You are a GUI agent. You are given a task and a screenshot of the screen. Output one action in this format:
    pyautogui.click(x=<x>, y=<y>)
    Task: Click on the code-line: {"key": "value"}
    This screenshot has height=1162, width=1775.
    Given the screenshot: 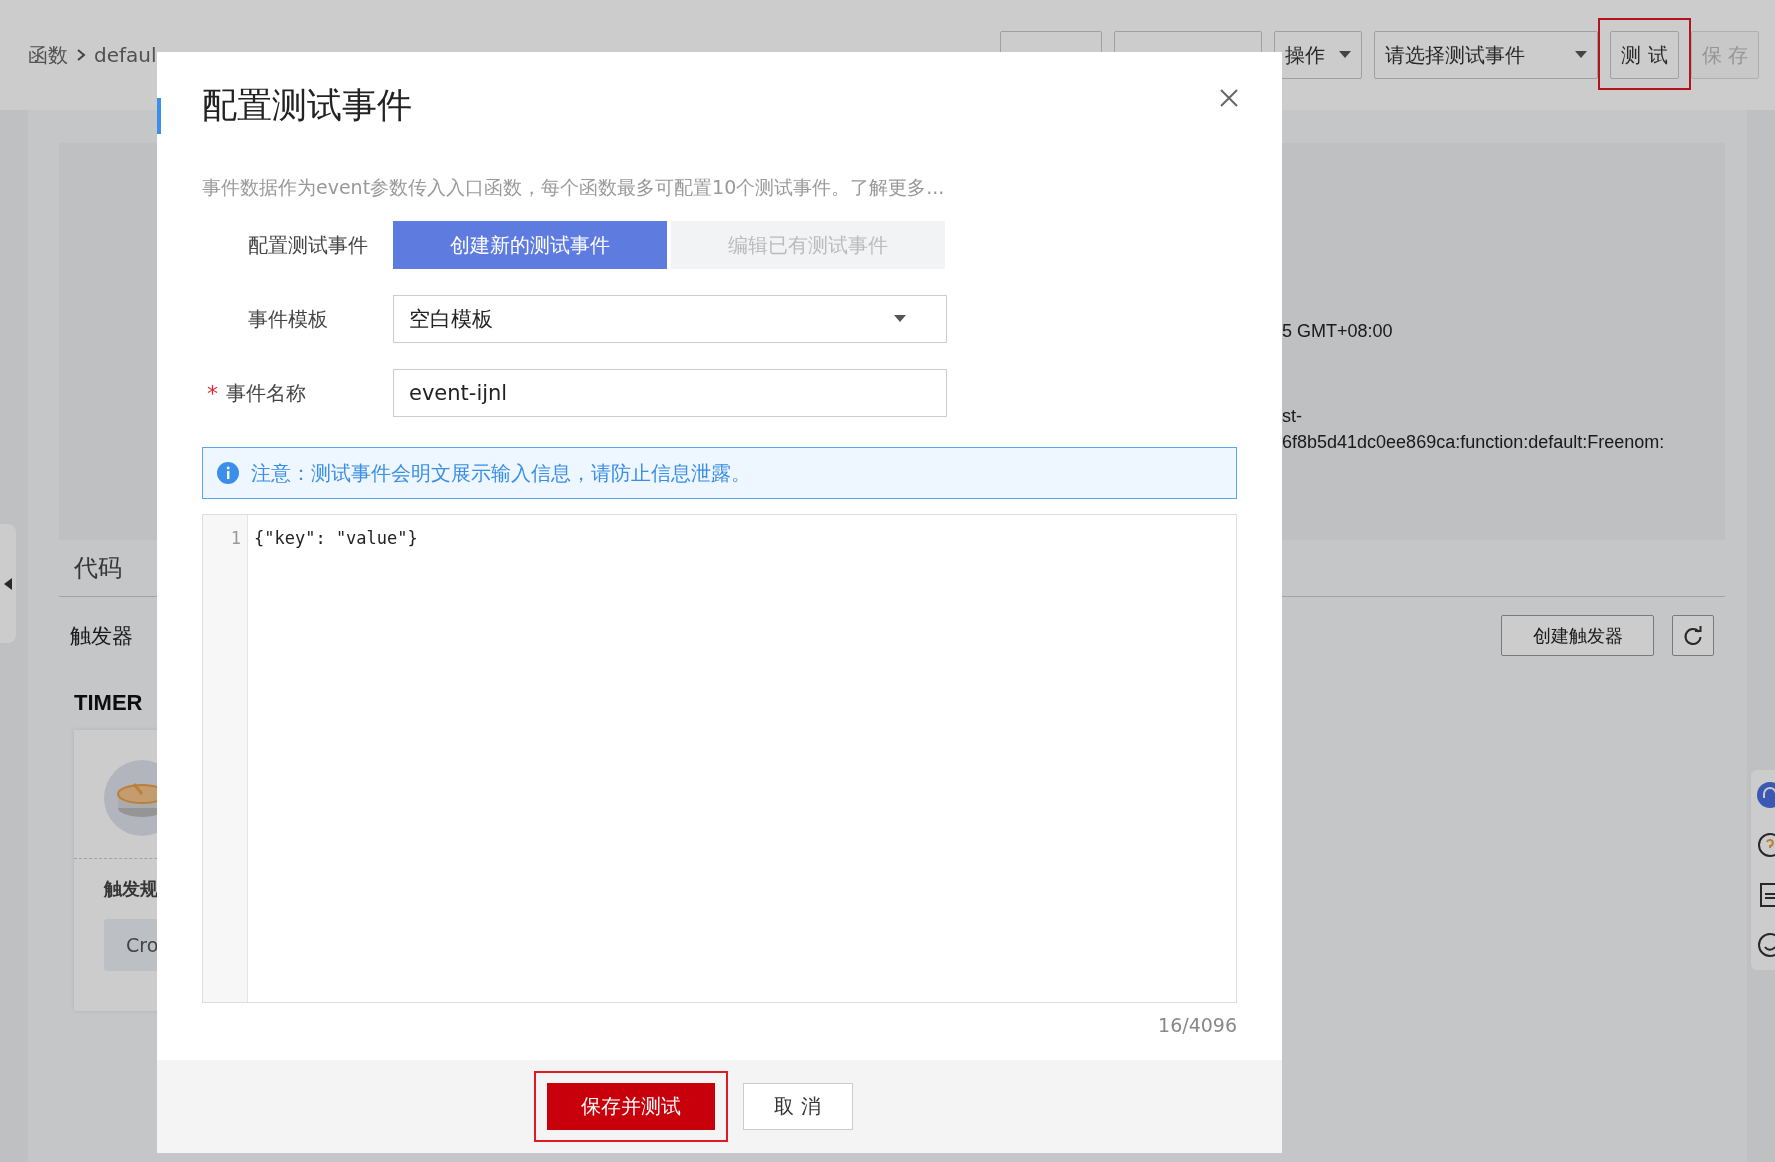 What is the action you would take?
    pyautogui.click(x=336, y=538)
    